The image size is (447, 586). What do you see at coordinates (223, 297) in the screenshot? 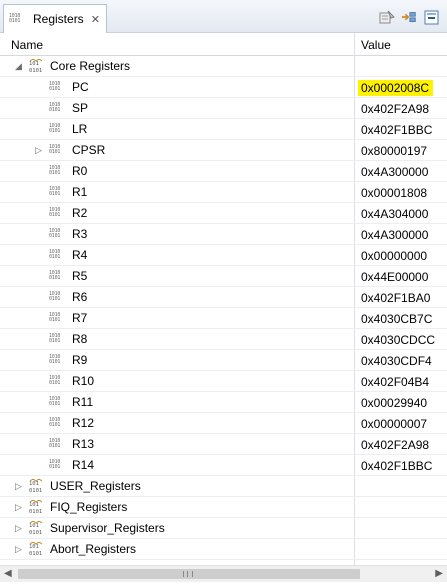
I see `register-row: 1010 0101 R6 0x402F1BA0` at bounding box center [223, 297].